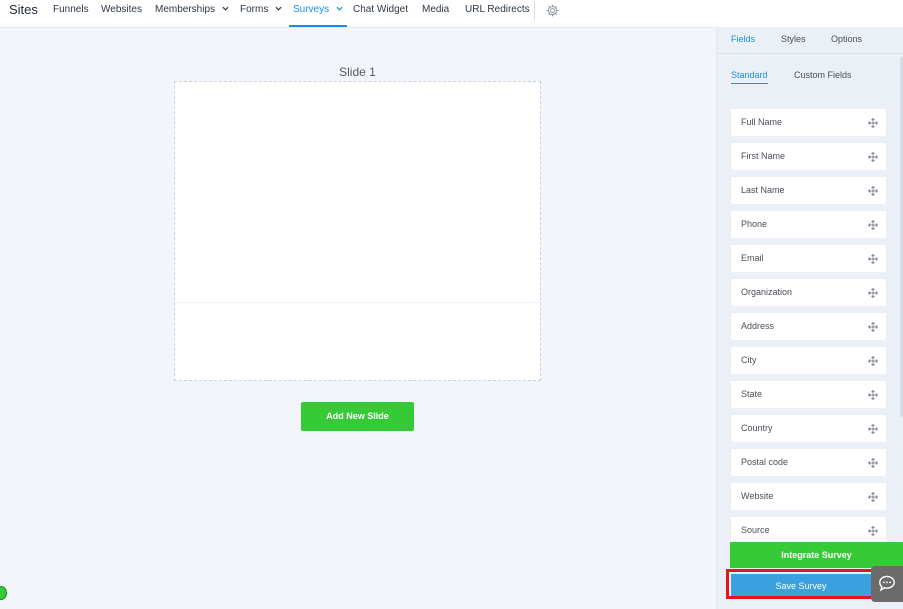 The width and height of the screenshot is (903, 609). What do you see at coordinates (767, 292) in the screenshot?
I see `field-label: Organization` at bounding box center [767, 292].